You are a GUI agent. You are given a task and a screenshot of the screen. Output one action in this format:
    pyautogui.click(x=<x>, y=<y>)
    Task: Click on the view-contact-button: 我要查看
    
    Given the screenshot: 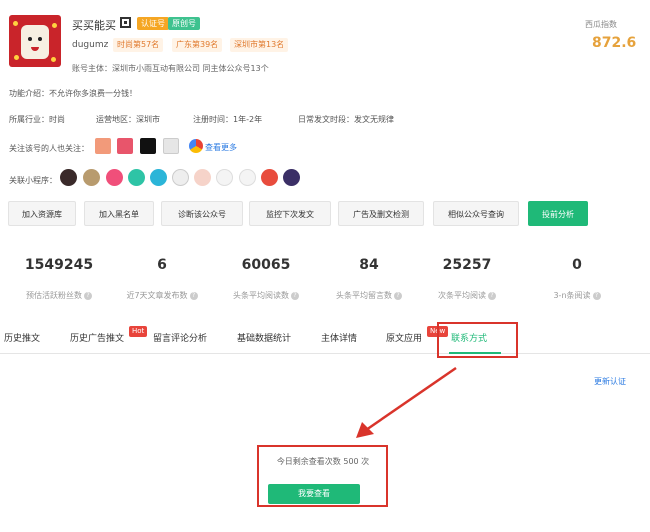 What is the action you would take?
    pyautogui.click(x=314, y=494)
    